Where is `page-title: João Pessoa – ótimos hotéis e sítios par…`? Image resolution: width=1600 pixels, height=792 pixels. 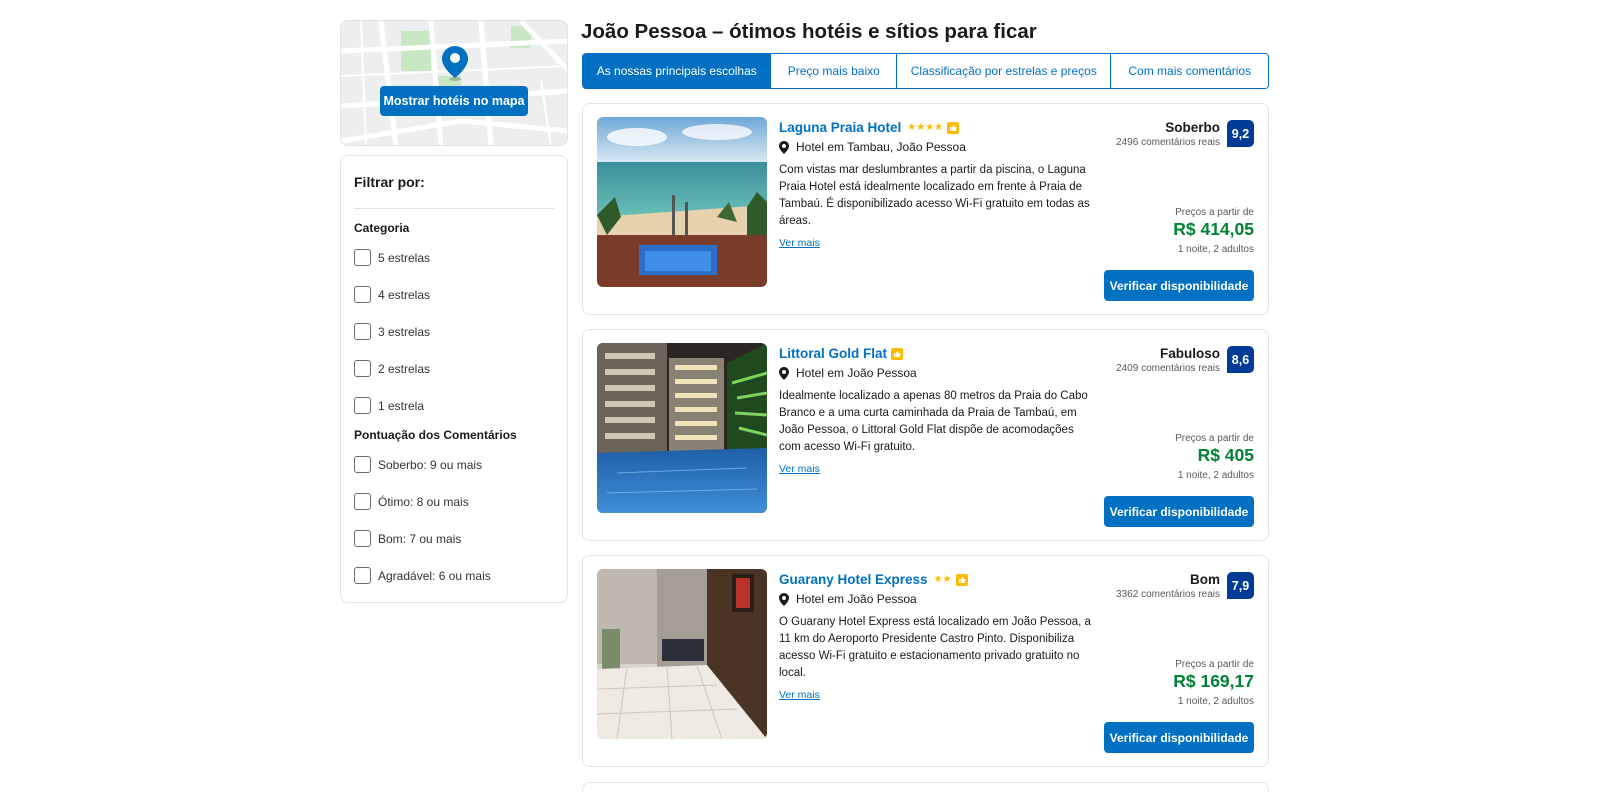
page-title: João Pessoa – ótimos hotéis e sítios par… is located at coordinates (809, 31).